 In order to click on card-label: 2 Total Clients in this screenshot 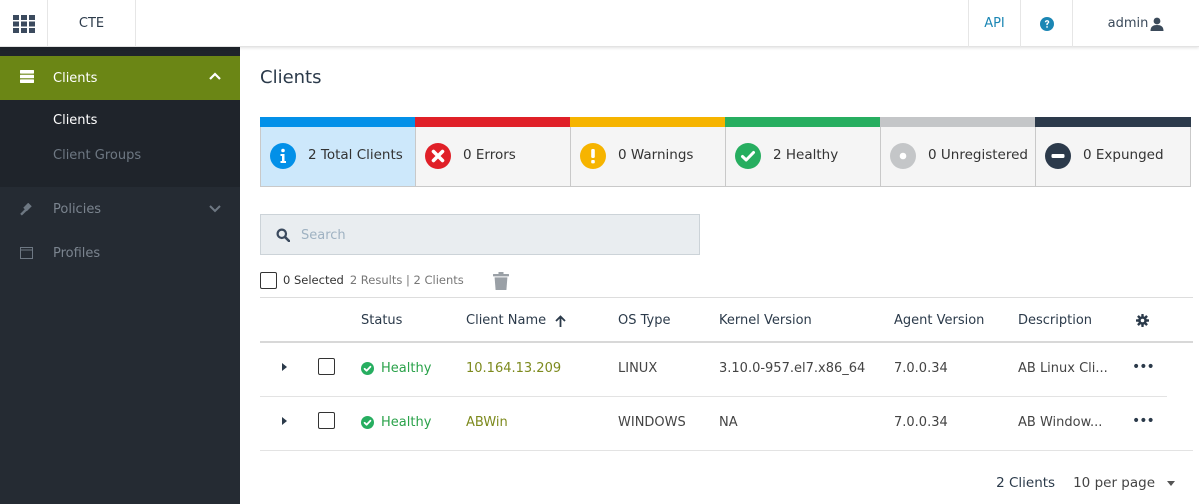, I will do `click(355, 155)`.